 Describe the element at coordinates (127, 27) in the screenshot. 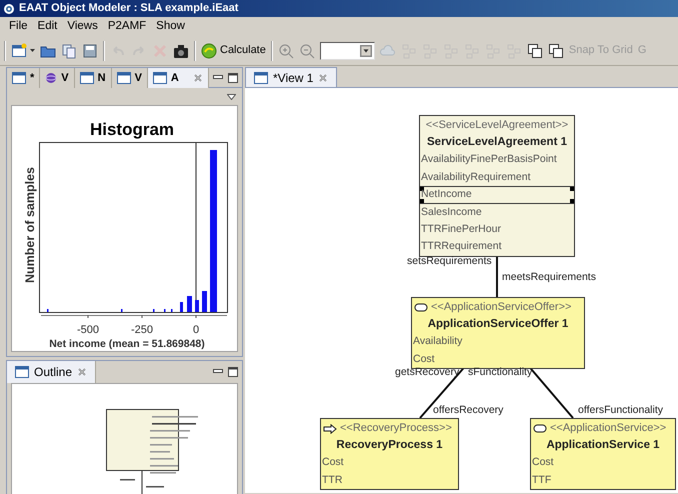

I see `menu-item: P2AMF` at that location.